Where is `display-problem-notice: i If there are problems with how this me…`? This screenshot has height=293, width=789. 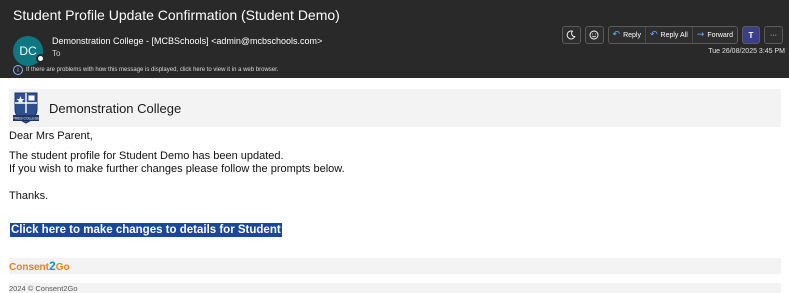
display-problem-notice: i If there are problems with how this me… is located at coordinates (145, 70).